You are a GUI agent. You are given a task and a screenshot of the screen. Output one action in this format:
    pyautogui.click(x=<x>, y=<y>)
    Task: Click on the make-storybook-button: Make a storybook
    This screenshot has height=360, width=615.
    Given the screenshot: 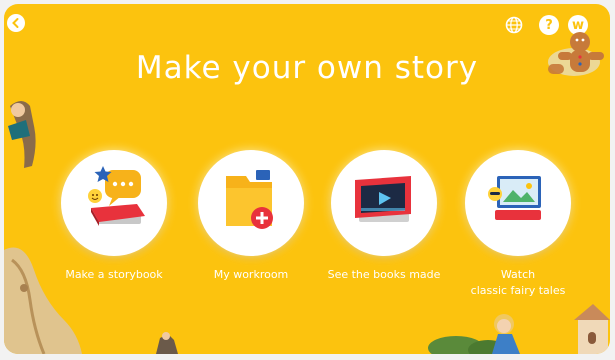 What is the action you would take?
    pyautogui.click(x=114, y=215)
    